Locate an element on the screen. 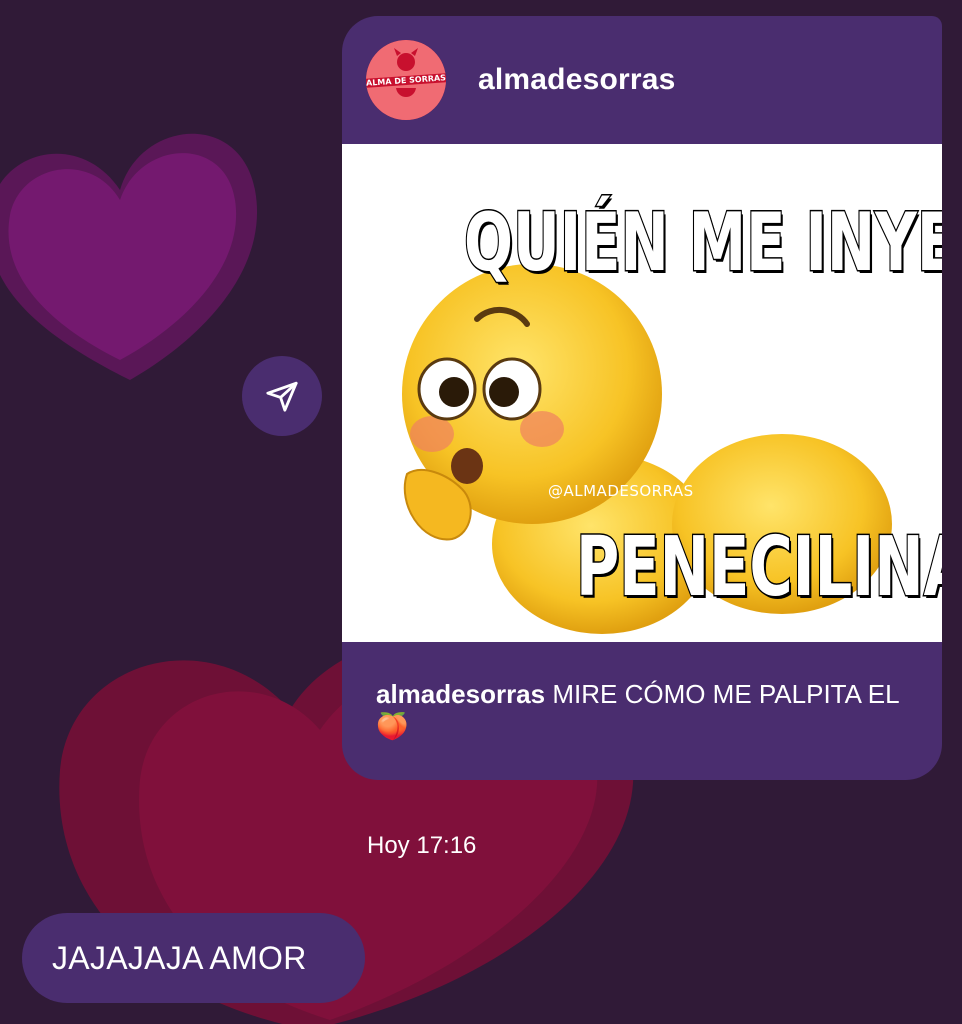  caption-username: almadesorras is located at coordinates (460, 694).